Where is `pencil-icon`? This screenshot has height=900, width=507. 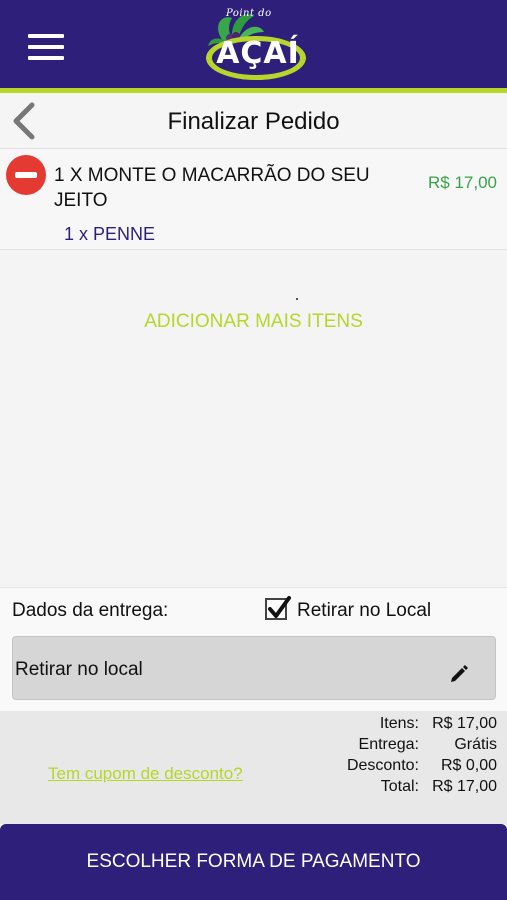 pencil-icon is located at coordinates (459, 673).